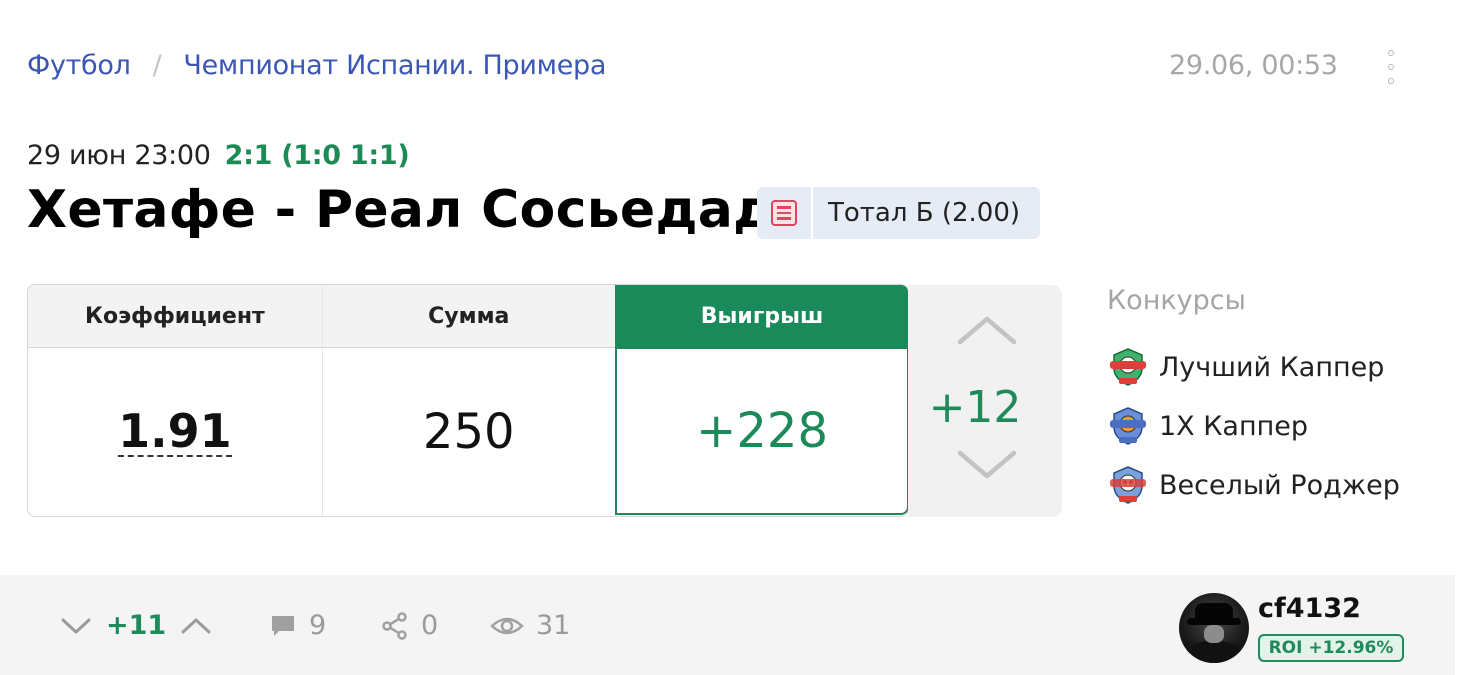 Image resolution: width=1460 pixels, height=675 pixels. What do you see at coordinates (1253, 65) in the screenshot?
I see `post-timestamp: 29.06, 00:53` at bounding box center [1253, 65].